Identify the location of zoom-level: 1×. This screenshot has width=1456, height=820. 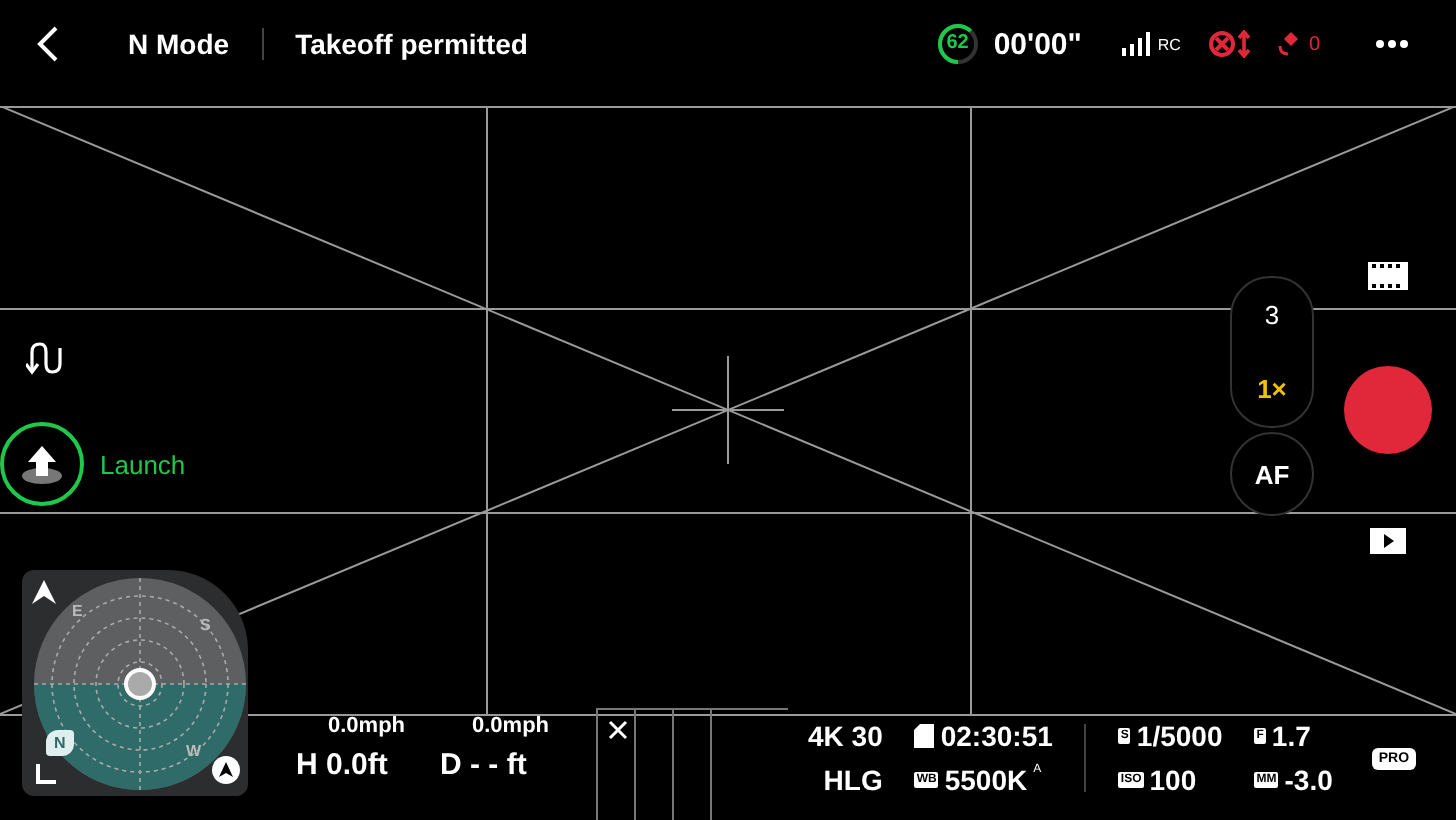
(1272, 389).